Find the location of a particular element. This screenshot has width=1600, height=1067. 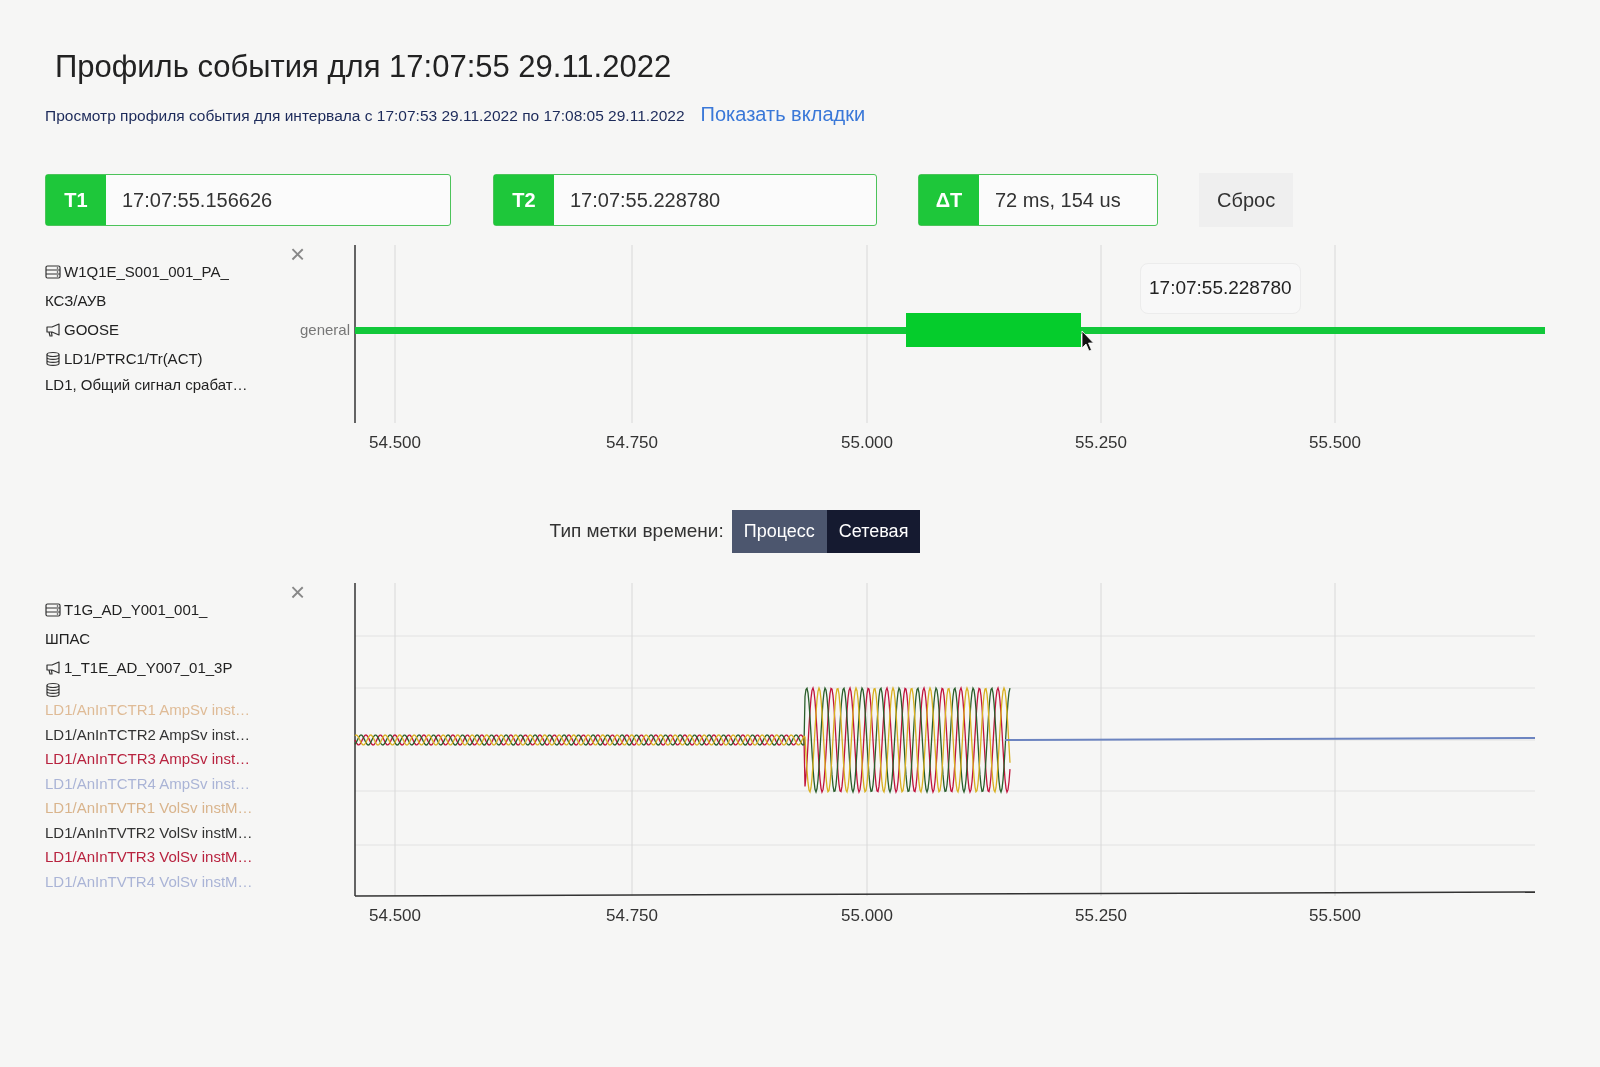

interval-description: Просмотр профиля события для интервала с 17:07:53 29.11.2022 по 17:08:05 29.11.2022 is located at coordinates (365, 116).